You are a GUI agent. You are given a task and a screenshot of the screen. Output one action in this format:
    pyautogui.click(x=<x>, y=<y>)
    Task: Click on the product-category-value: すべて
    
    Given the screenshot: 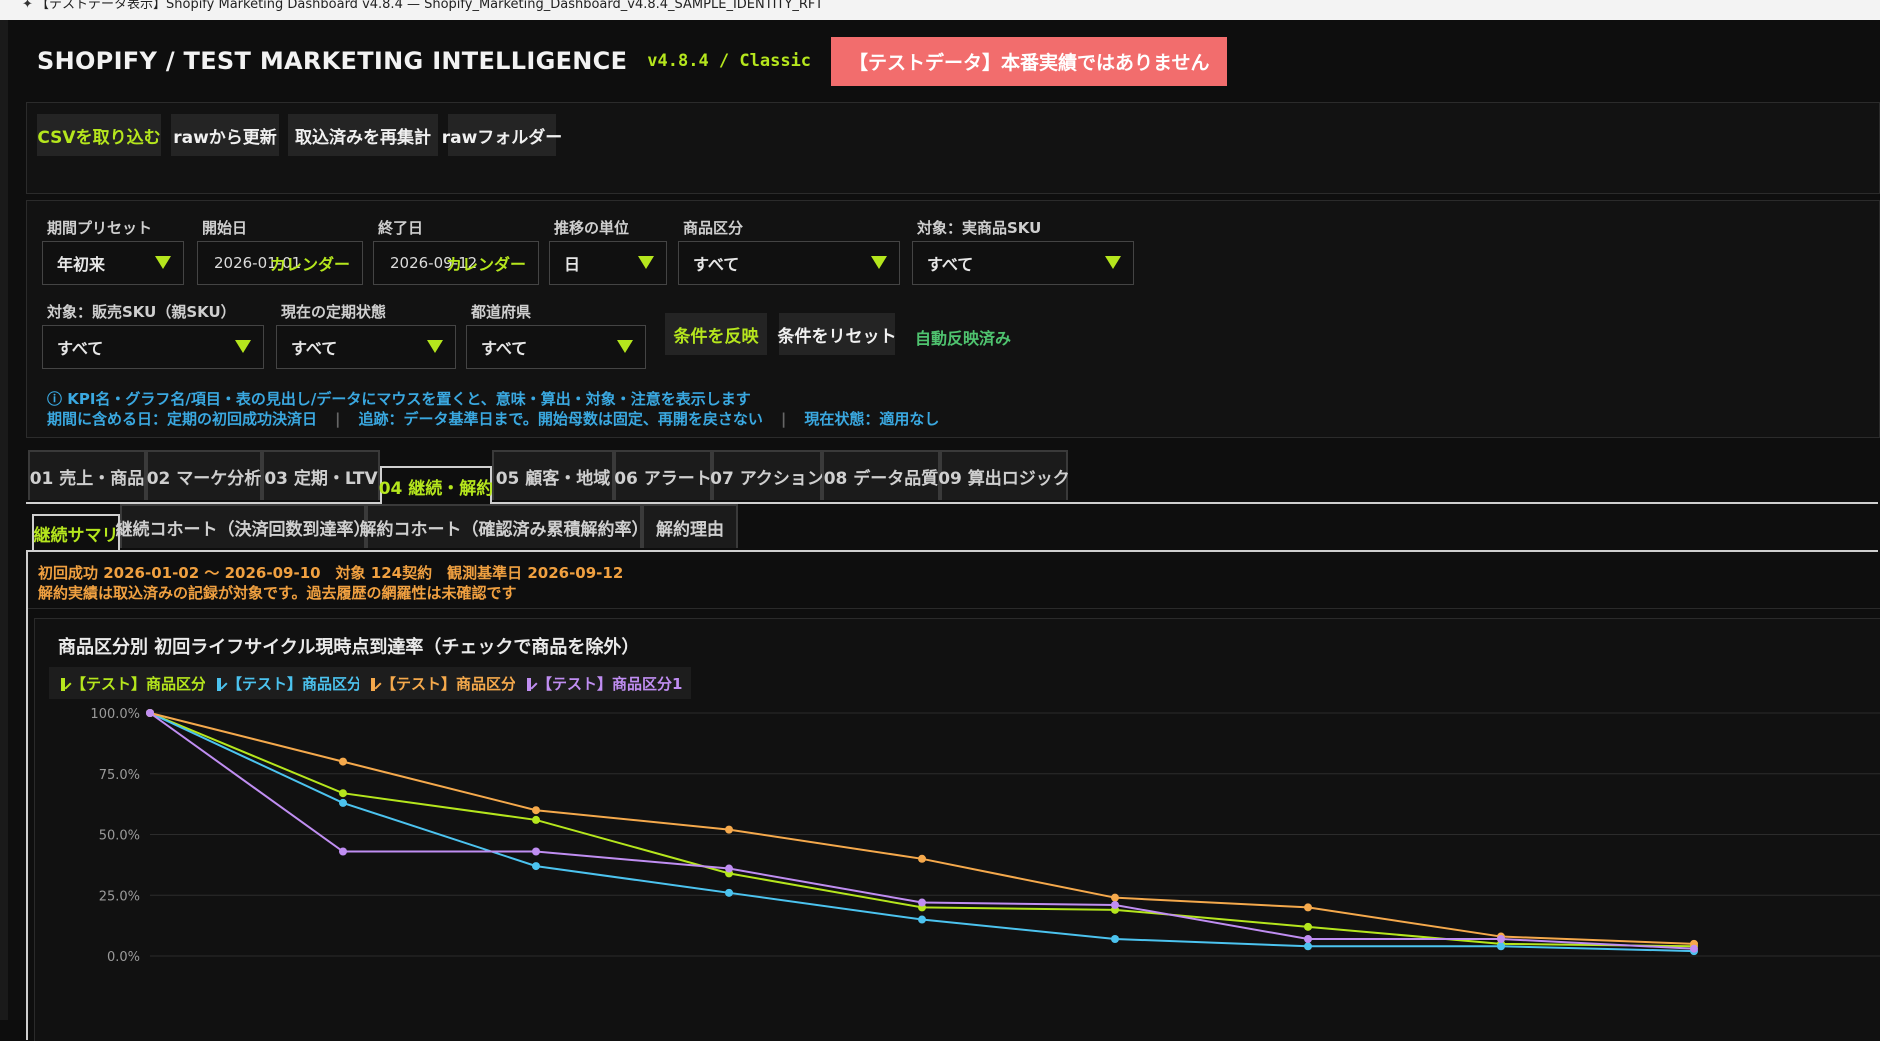 What is the action you would take?
    pyautogui.click(x=716, y=264)
    